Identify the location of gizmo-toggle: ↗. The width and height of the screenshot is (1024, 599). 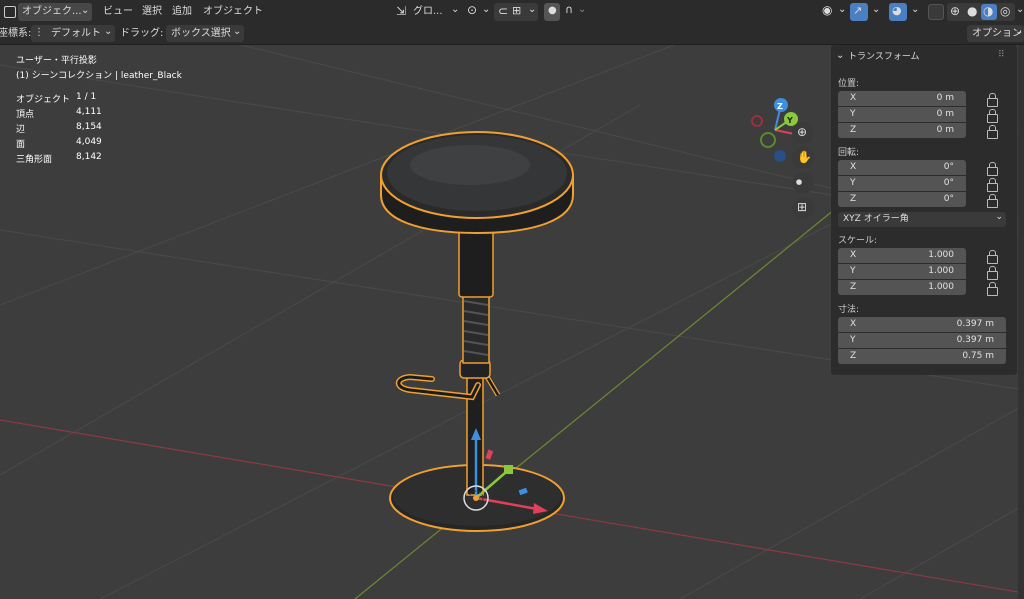
(859, 12).